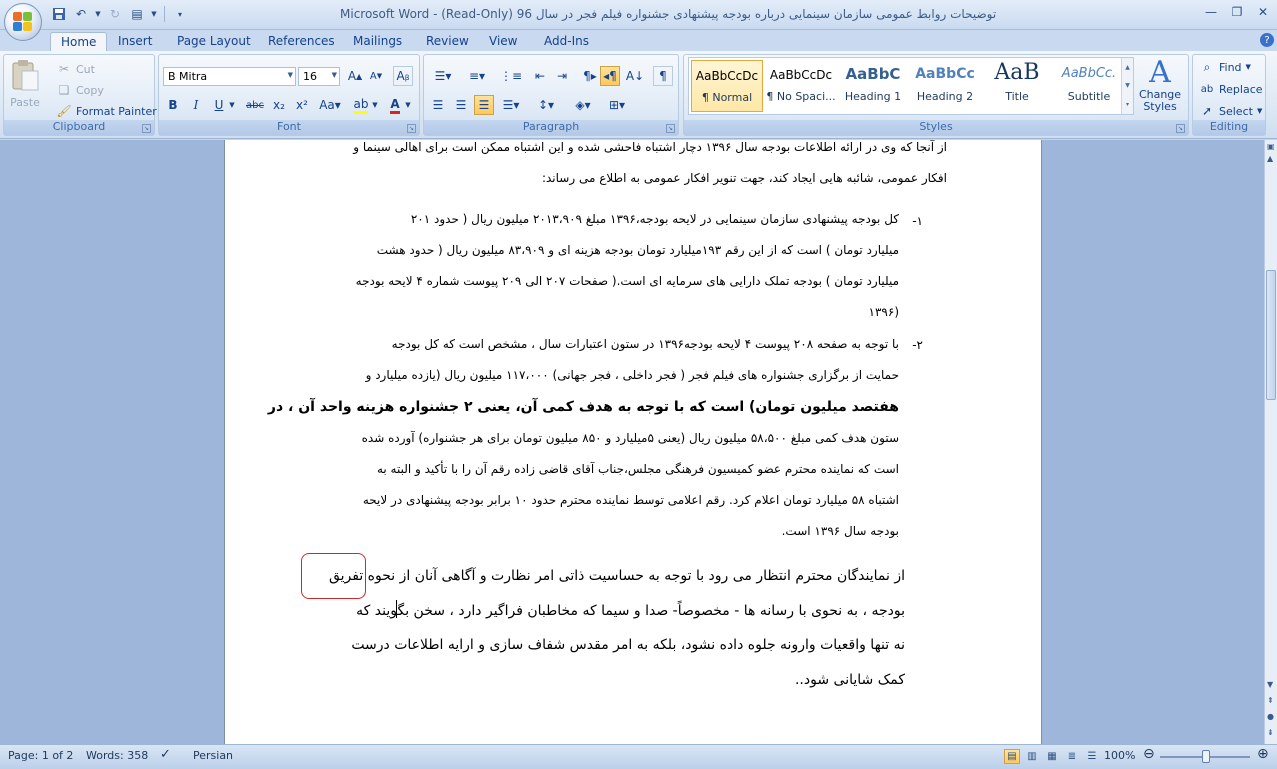 The width and height of the screenshot is (1277, 769). Describe the element at coordinates (1237, 12) in the screenshot. I see `restore-icon: ❐` at that location.